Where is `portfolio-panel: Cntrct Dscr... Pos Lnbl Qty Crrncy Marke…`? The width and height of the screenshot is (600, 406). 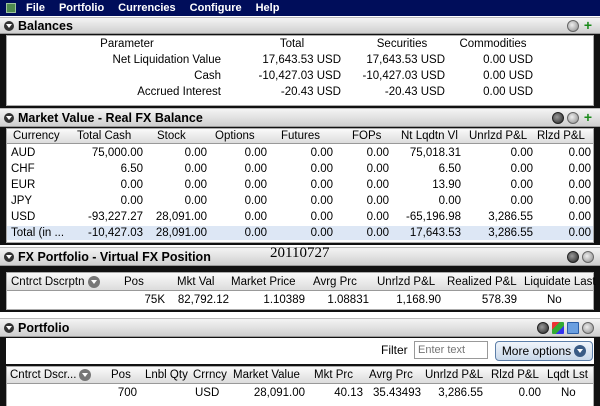 portfolio-panel: Cntrct Dscr... Pos Lnbl Qty Crrncy Marke… is located at coordinates (300, 386).